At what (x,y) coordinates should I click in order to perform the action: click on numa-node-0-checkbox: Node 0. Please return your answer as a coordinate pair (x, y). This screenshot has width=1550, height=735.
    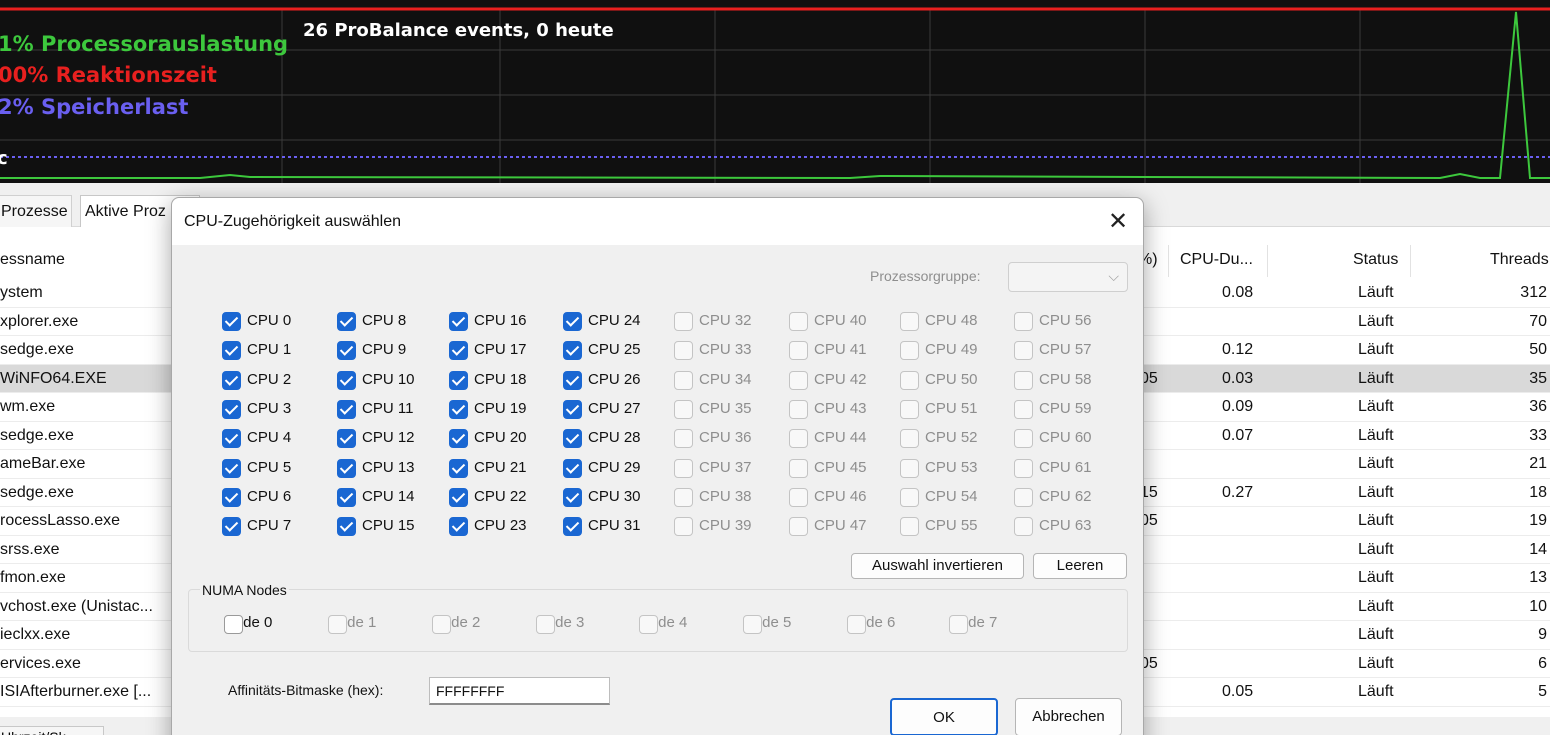
    Looking at the image, I should click on (248, 625).